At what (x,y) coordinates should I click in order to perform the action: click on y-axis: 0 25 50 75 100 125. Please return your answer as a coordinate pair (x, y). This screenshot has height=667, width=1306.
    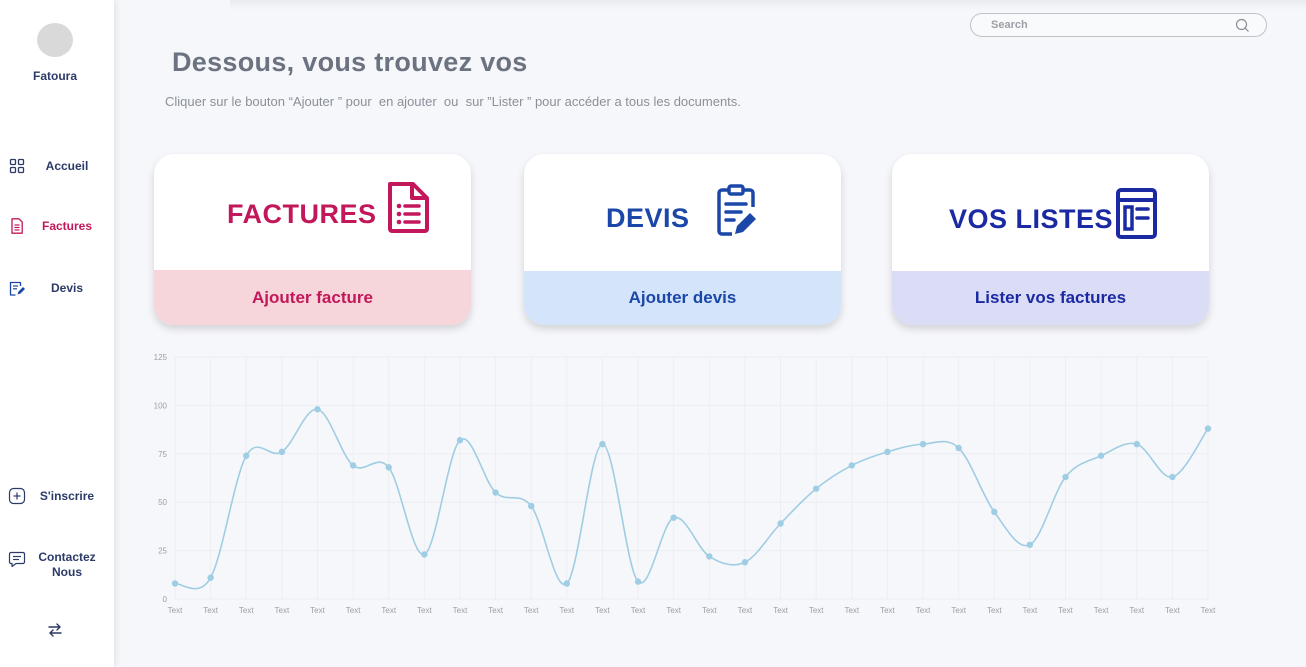
    Looking at the image, I should click on (161, 478).